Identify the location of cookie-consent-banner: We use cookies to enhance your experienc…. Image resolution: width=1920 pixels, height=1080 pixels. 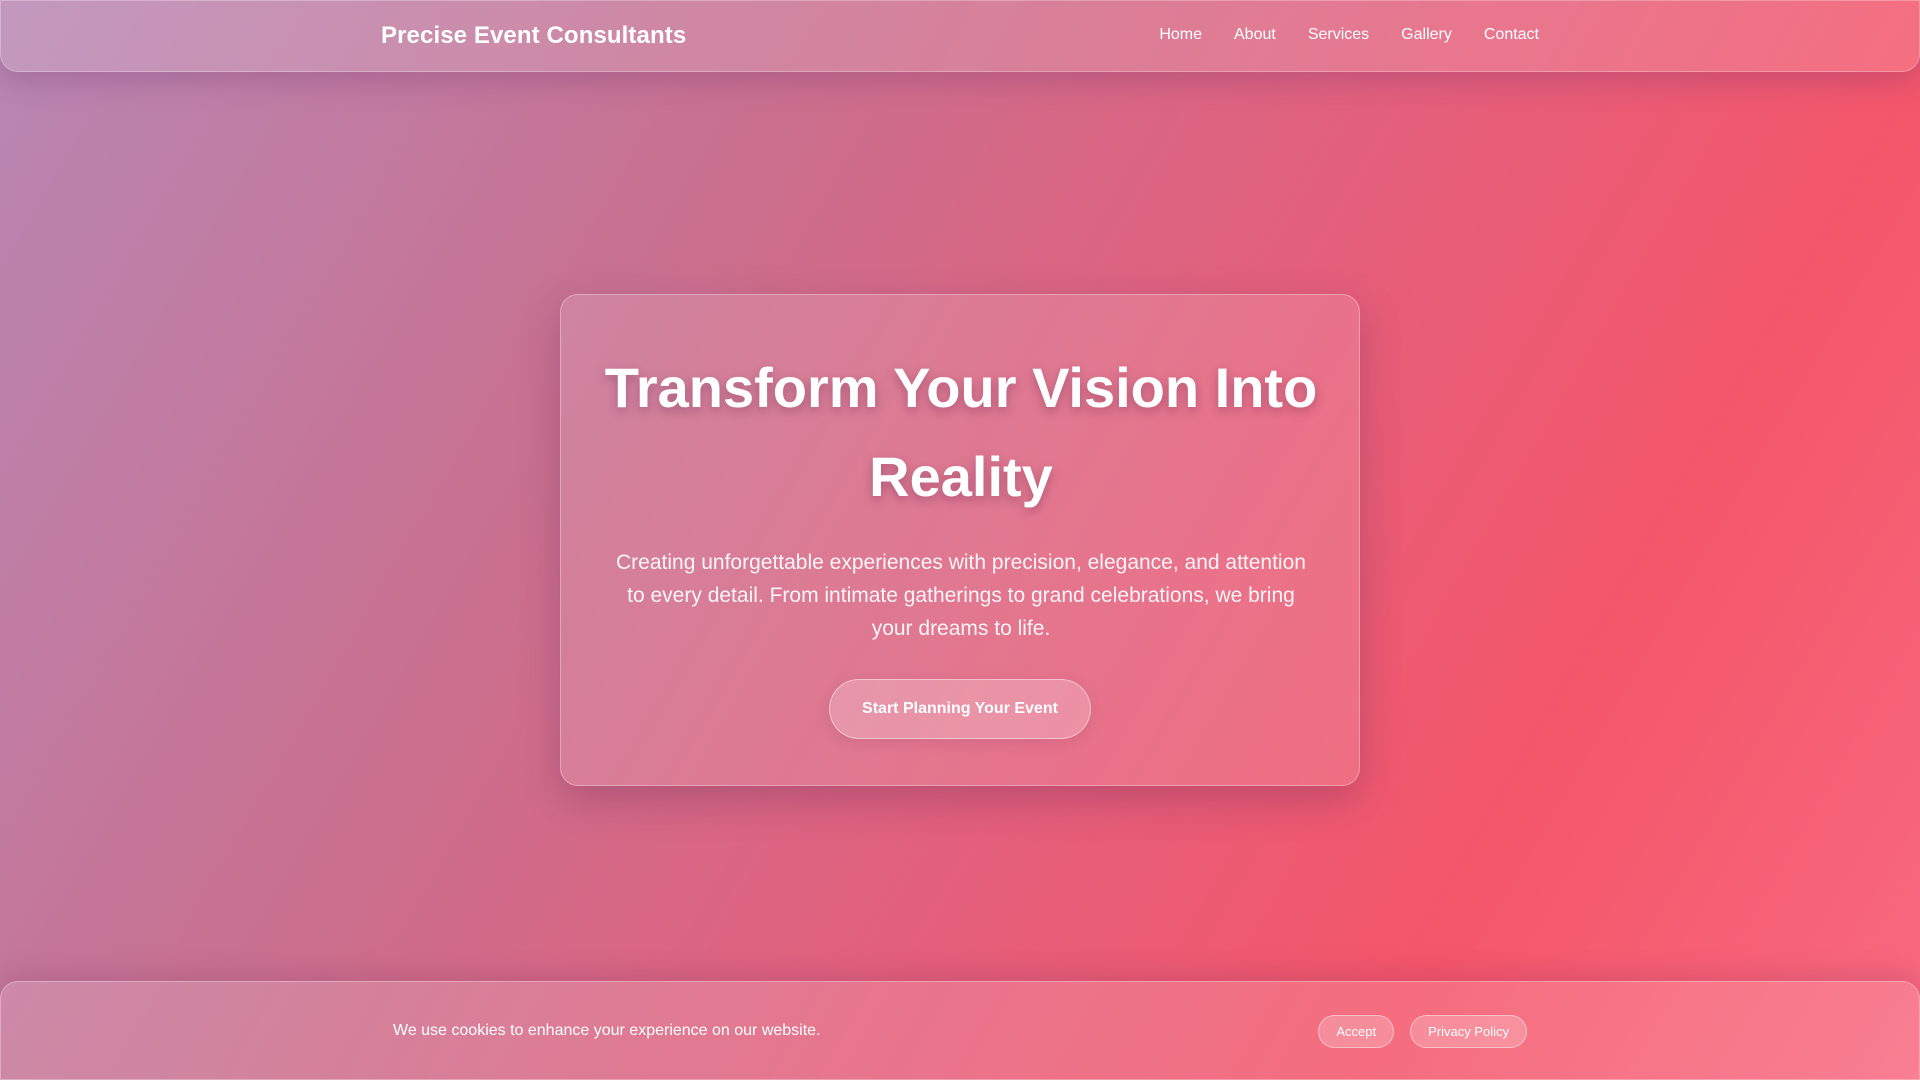
(960, 1030).